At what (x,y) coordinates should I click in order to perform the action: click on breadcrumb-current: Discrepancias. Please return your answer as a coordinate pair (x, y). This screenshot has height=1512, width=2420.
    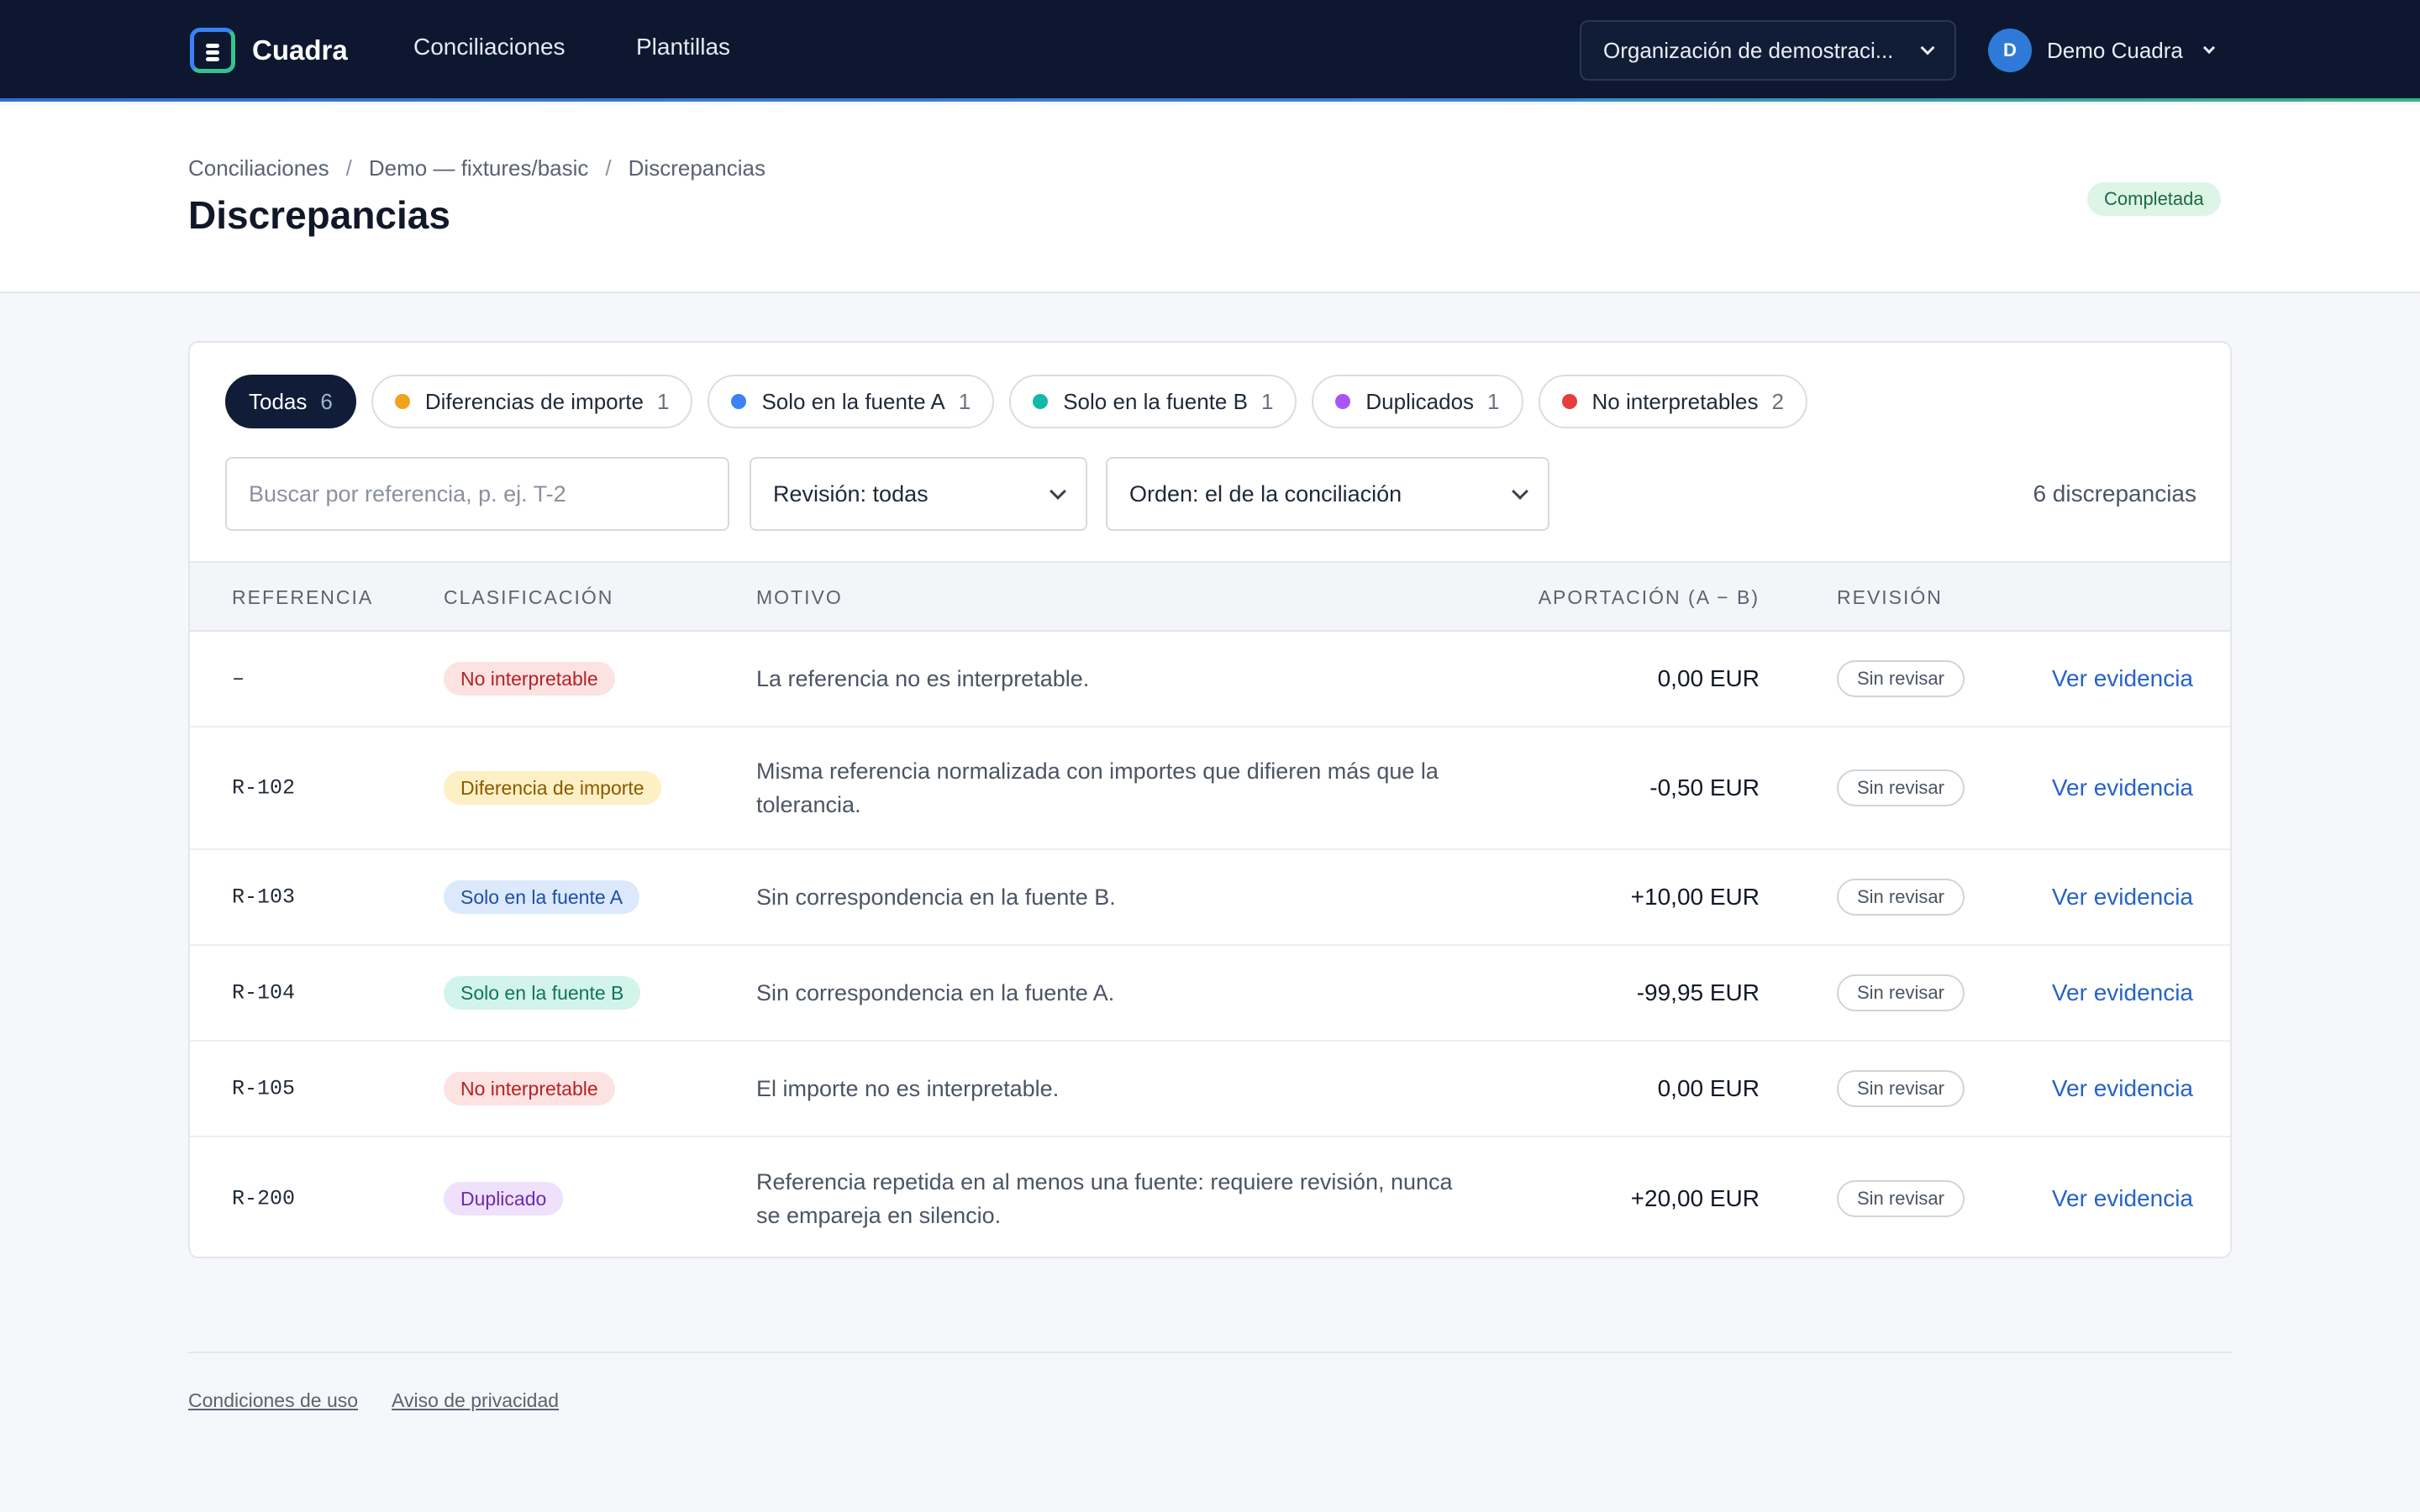
    Looking at the image, I should click on (696, 168).